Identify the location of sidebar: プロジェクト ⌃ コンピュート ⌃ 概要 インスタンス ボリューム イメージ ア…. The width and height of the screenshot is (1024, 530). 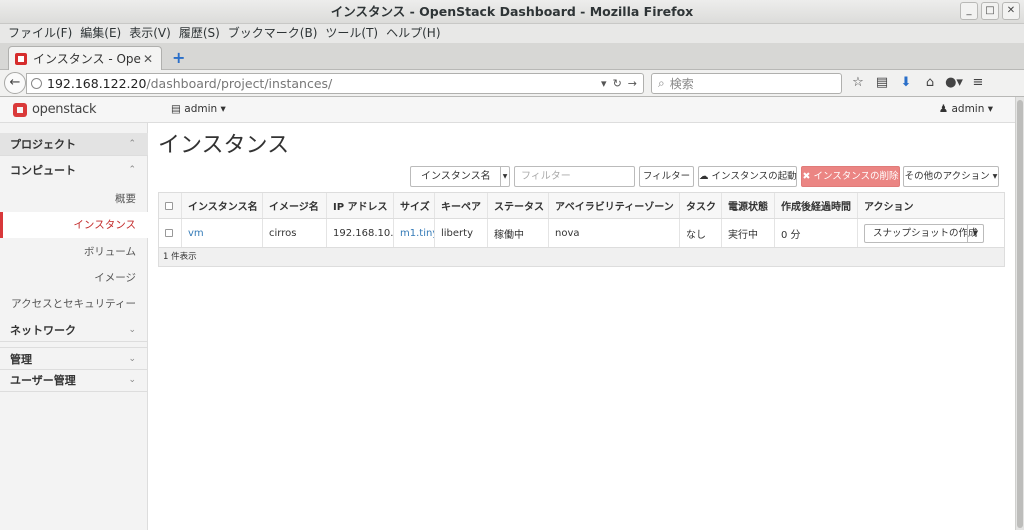
(74, 326).